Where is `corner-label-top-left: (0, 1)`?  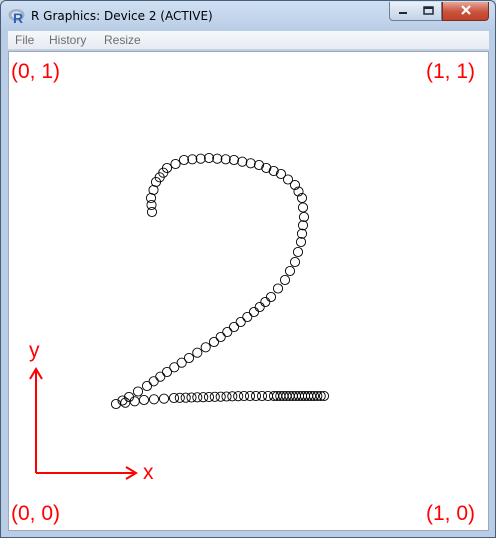 corner-label-top-left: (0, 1) is located at coordinates (36, 71).